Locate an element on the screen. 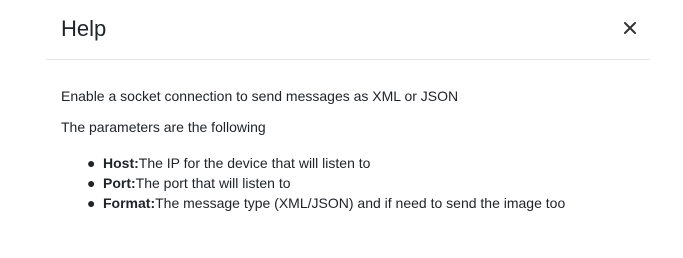  param-description: The port that will listen to is located at coordinates (213, 183).